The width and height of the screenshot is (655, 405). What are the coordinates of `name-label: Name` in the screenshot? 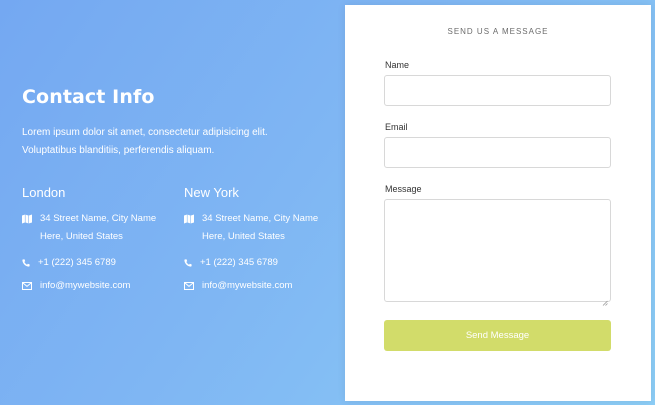 It's located at (397, 65).